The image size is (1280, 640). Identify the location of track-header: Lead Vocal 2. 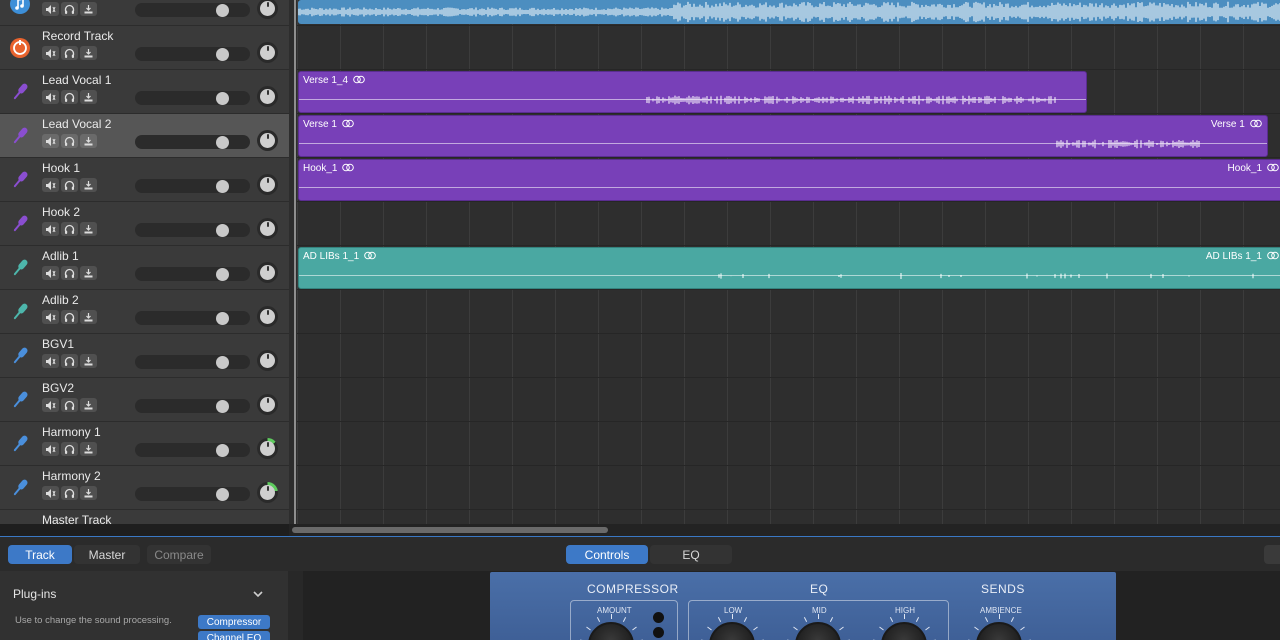
(144, 136).